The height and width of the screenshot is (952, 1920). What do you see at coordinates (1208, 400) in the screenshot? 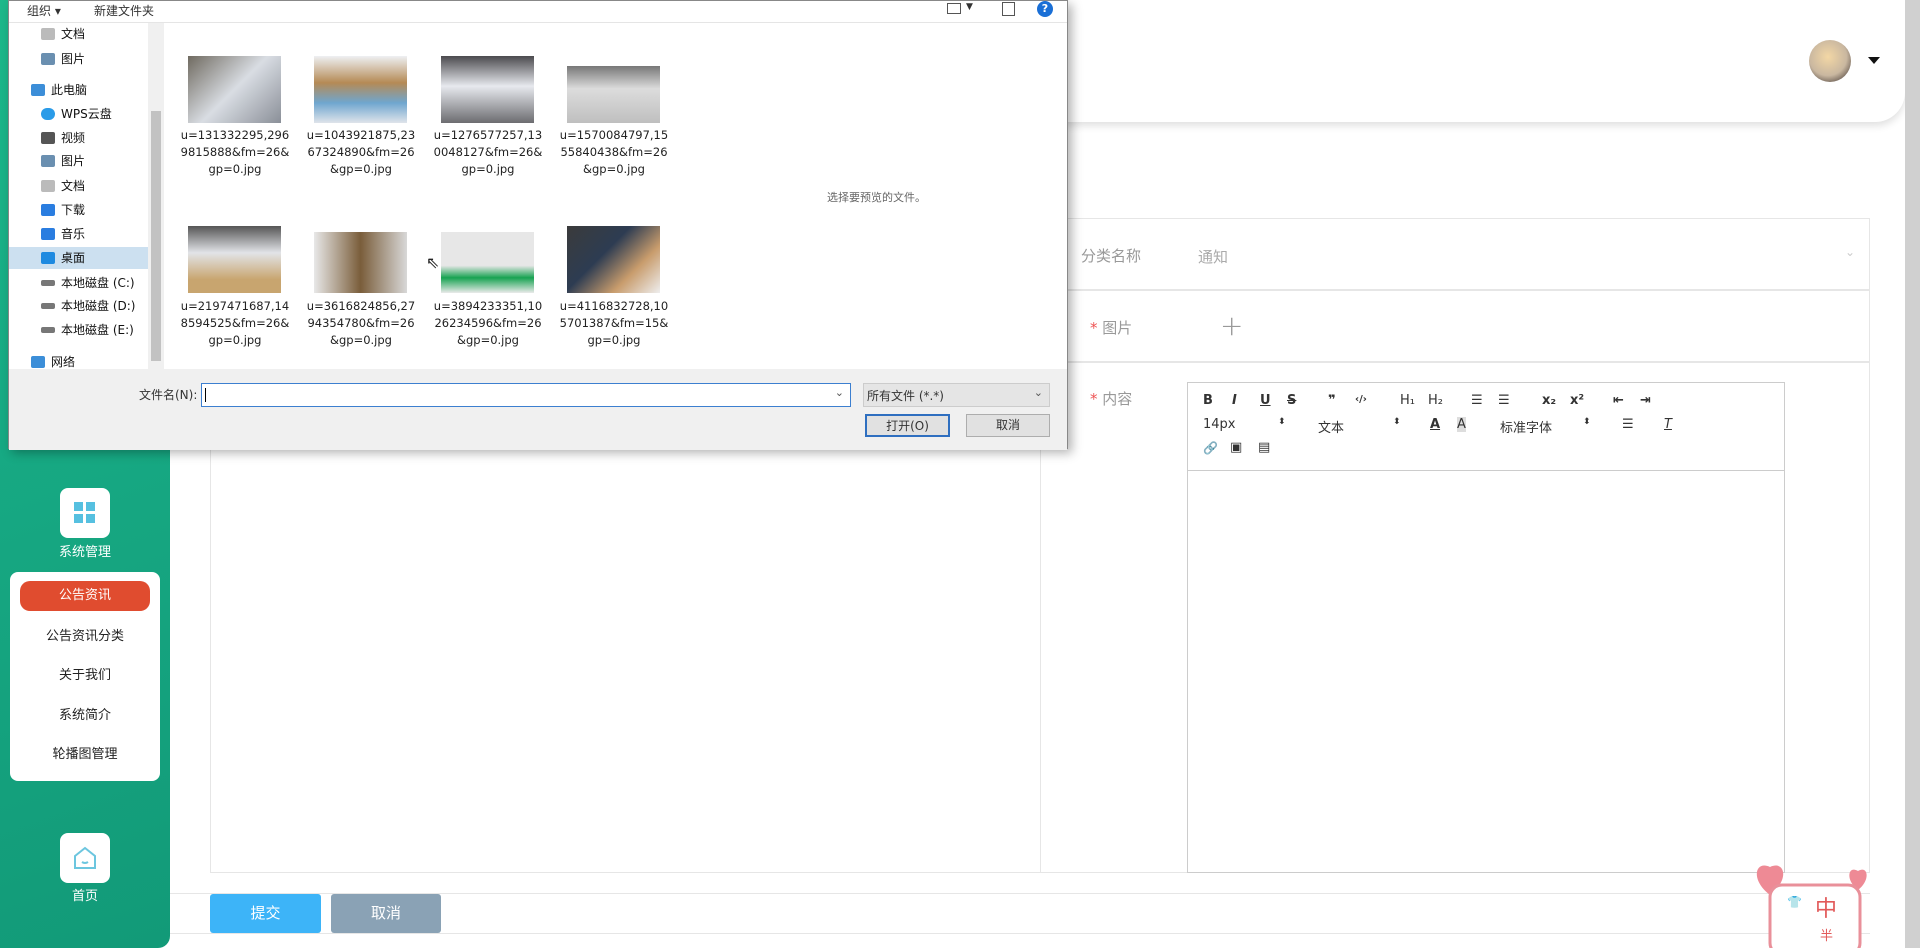
I see `bold-icon: B` at bounding box center [1208, 400].